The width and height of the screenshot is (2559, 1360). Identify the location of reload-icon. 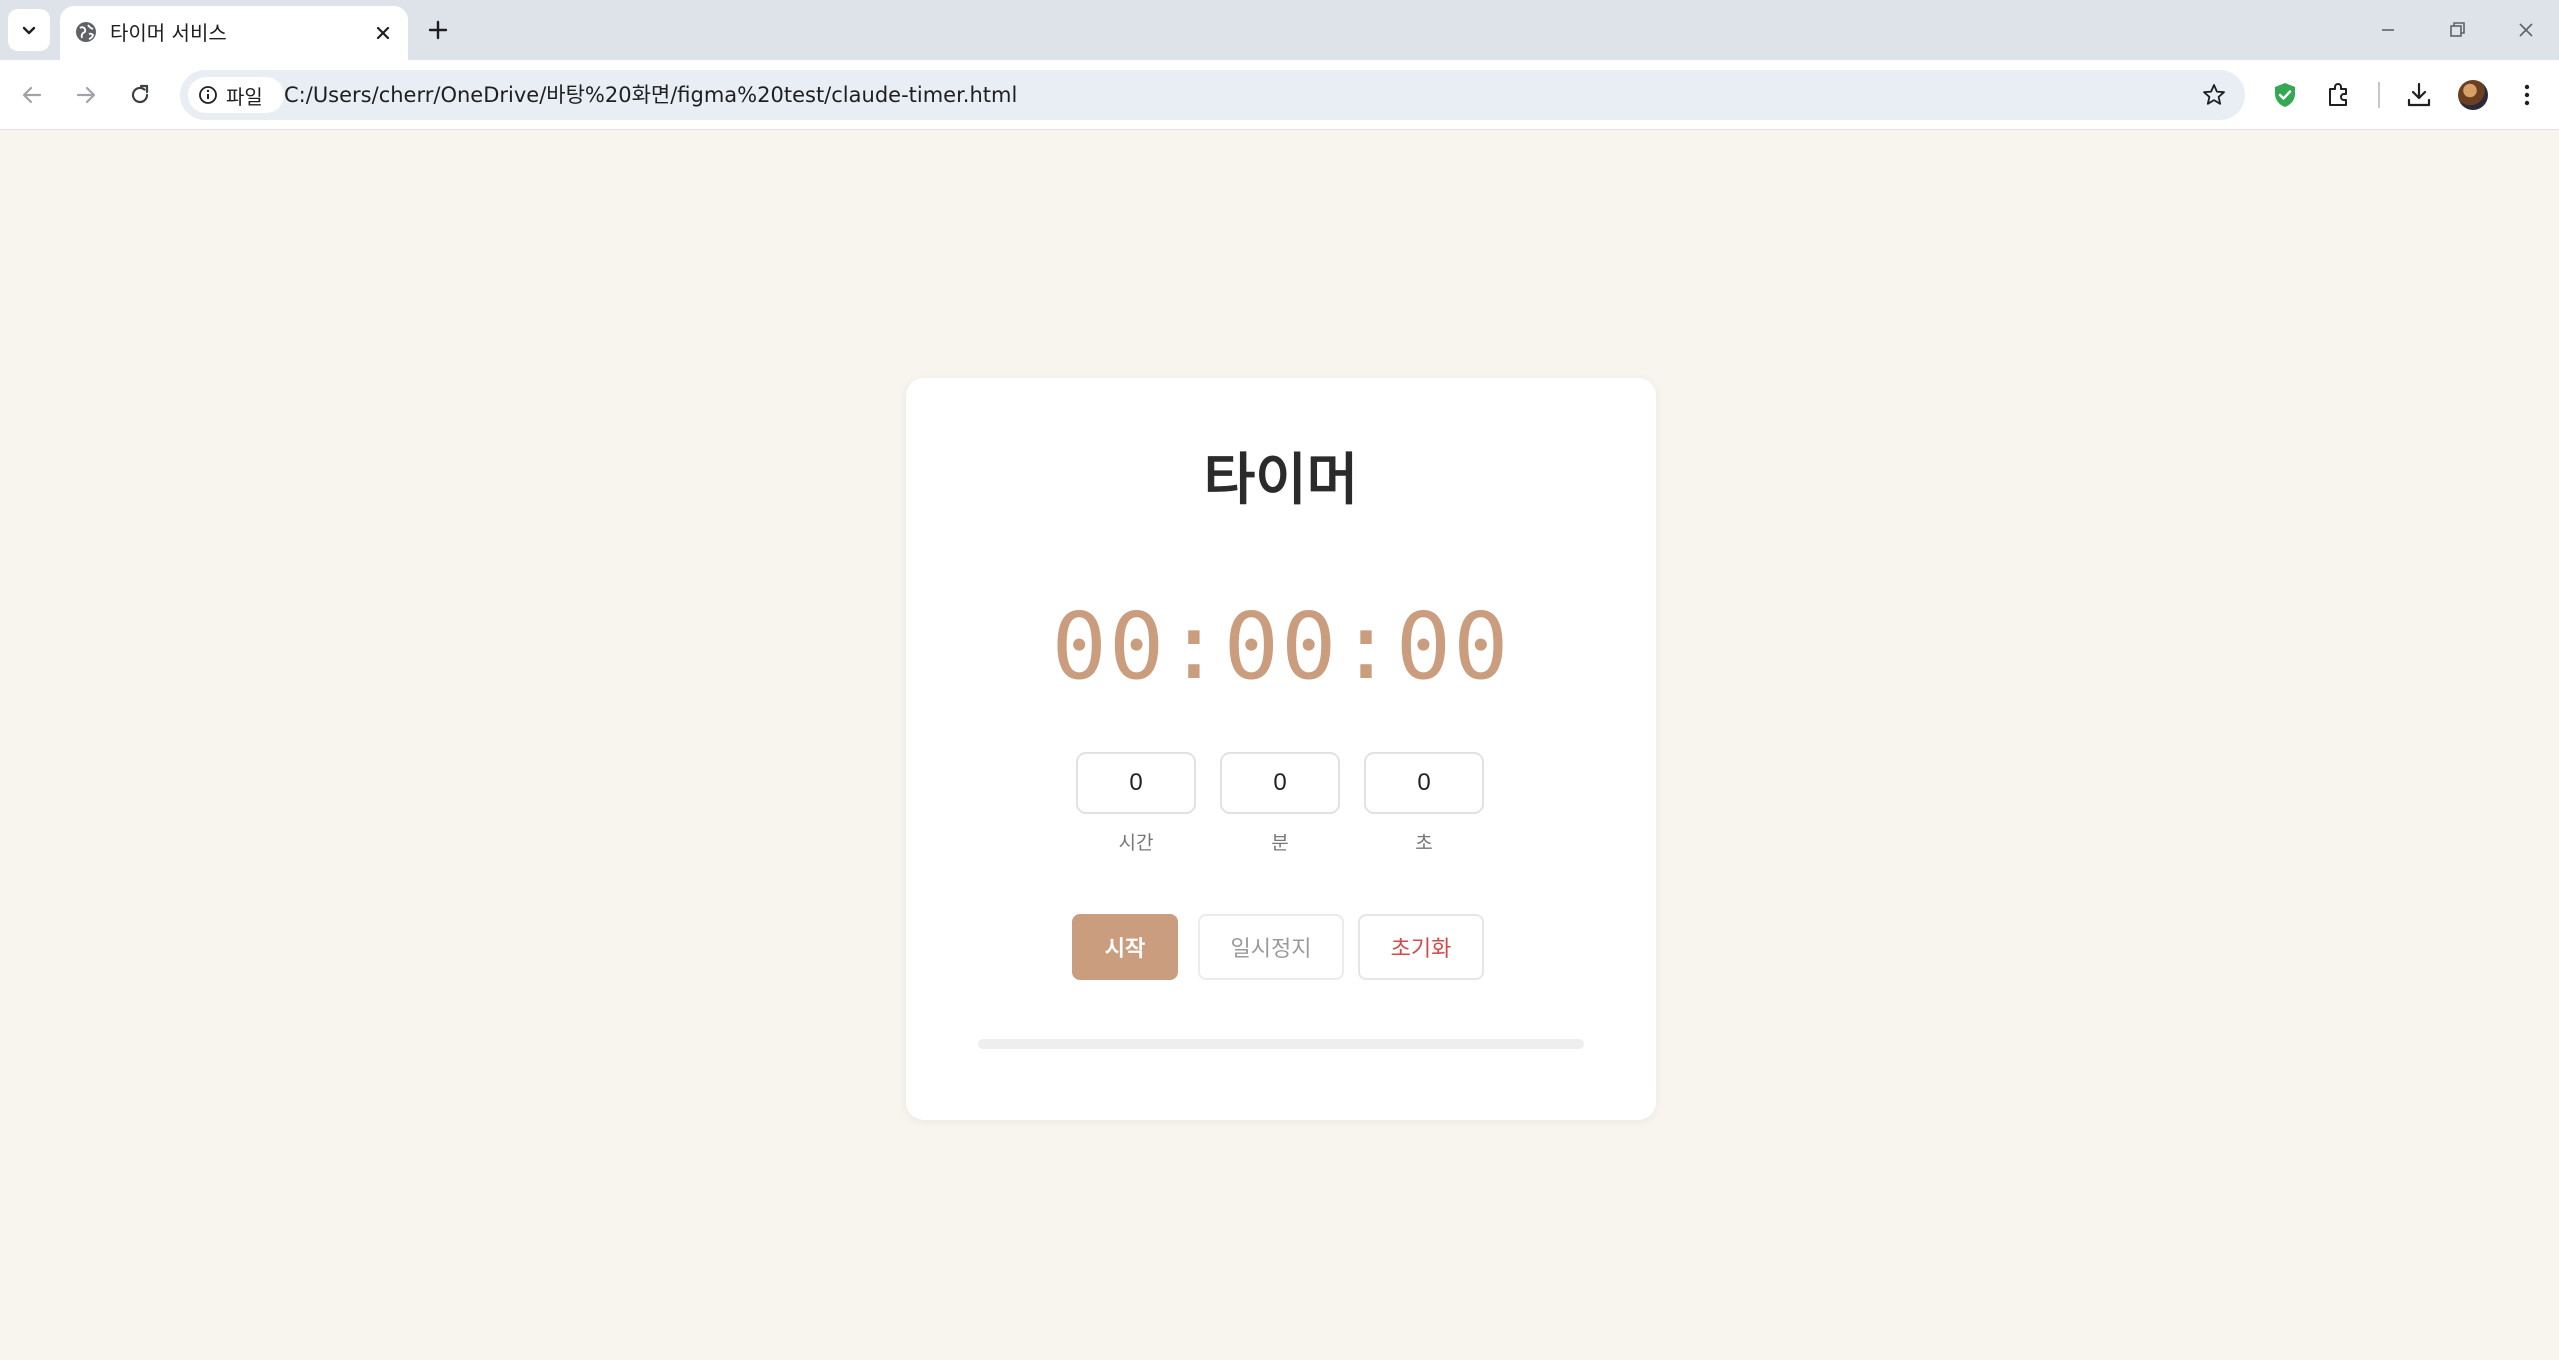
(140, 94).